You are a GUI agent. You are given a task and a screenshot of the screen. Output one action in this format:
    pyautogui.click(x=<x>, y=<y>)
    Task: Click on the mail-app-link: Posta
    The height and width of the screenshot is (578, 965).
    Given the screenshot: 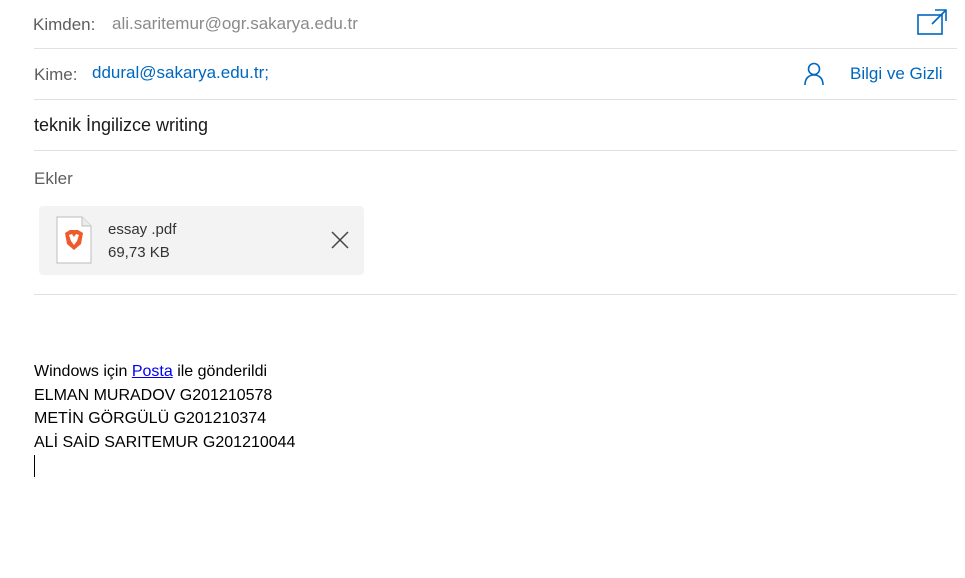 What is the action you would take?
    pyautogui.click(x=152, y=371)
    